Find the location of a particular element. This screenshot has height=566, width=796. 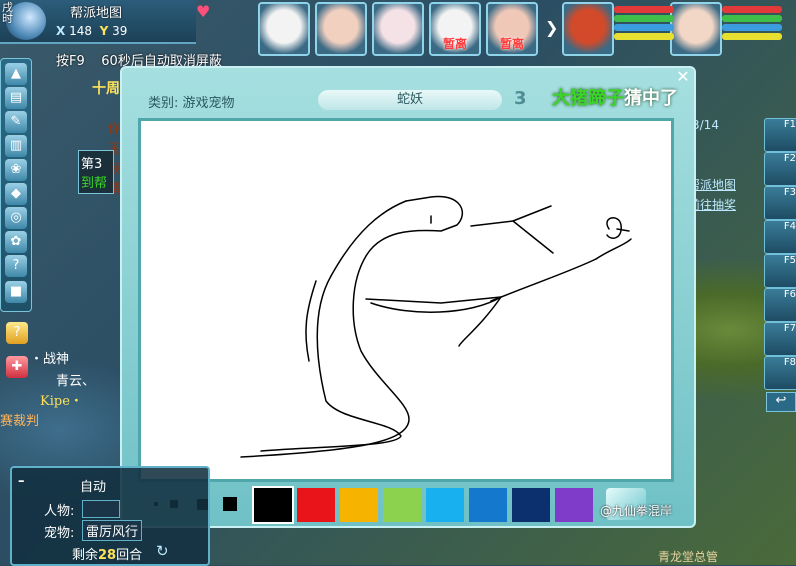

category-label: 类别: 游戏宠物 is located at coordinates (191, 103).